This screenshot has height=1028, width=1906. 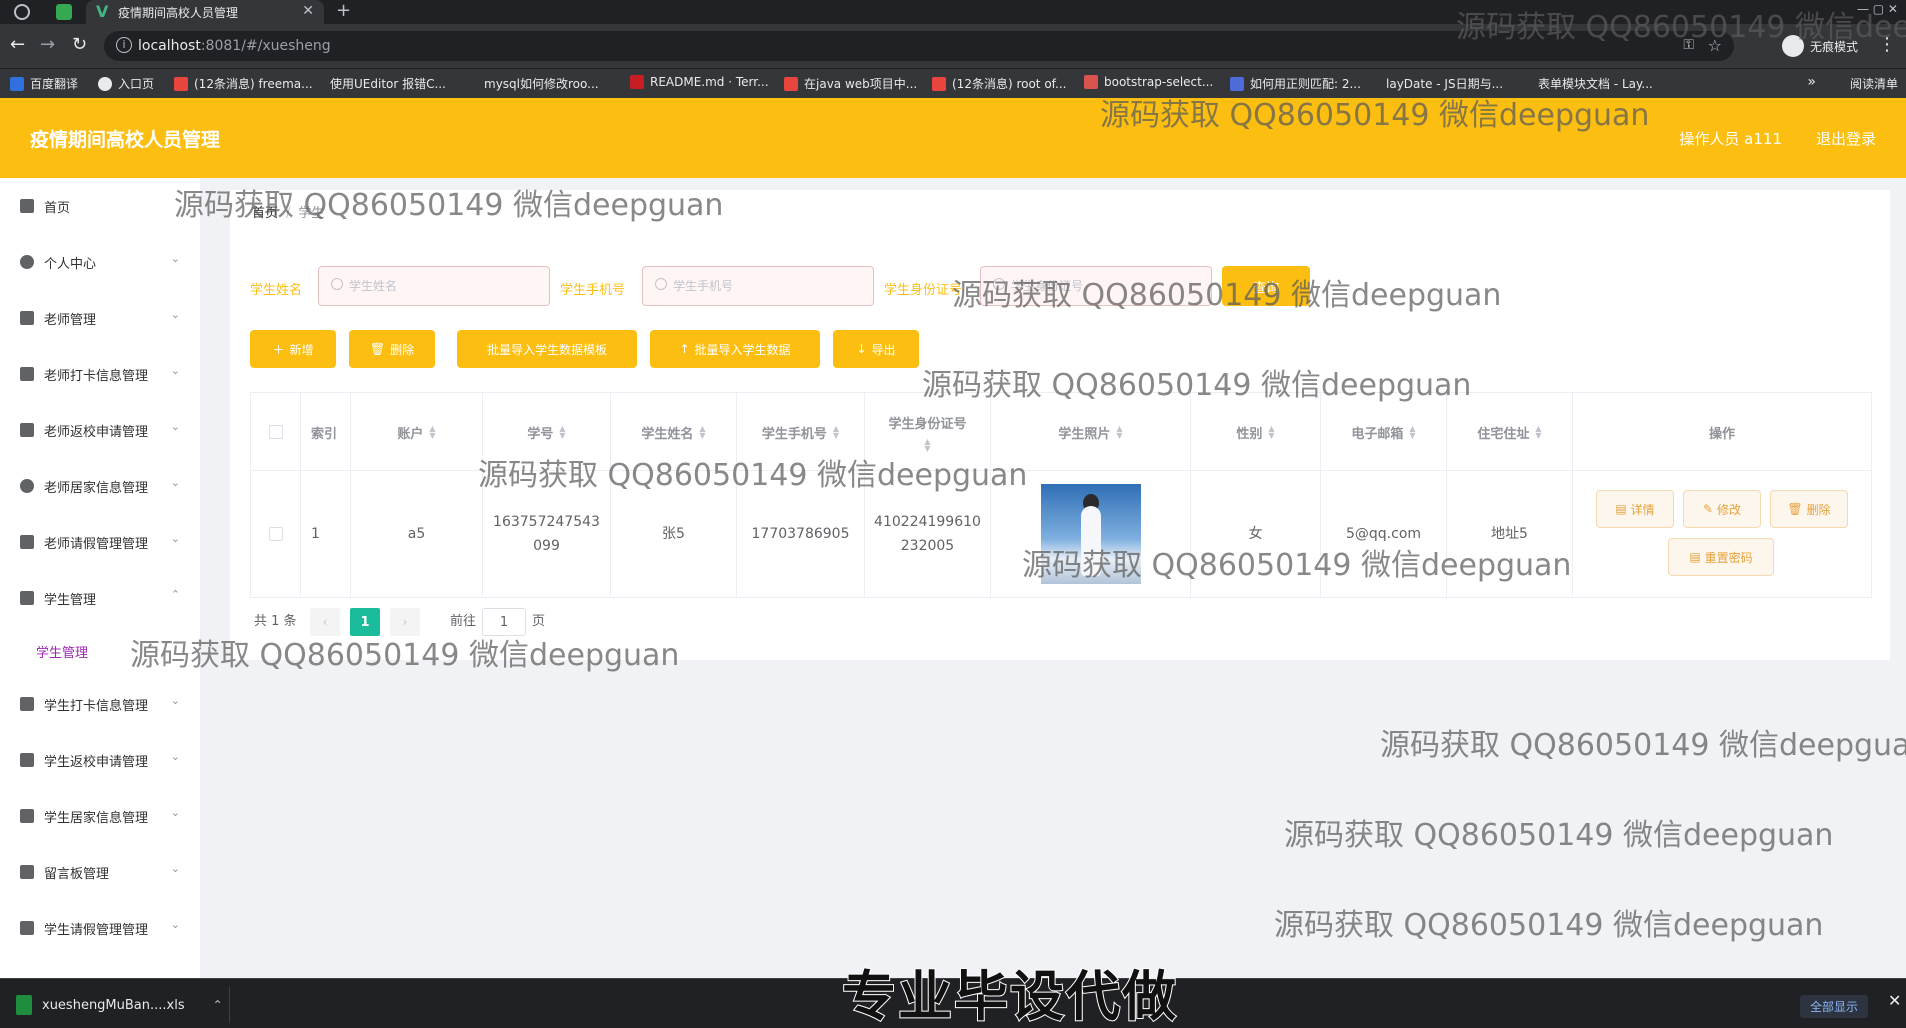 I want to click on incognito-badge: 无痕模式, so click(x=1820, y=46).